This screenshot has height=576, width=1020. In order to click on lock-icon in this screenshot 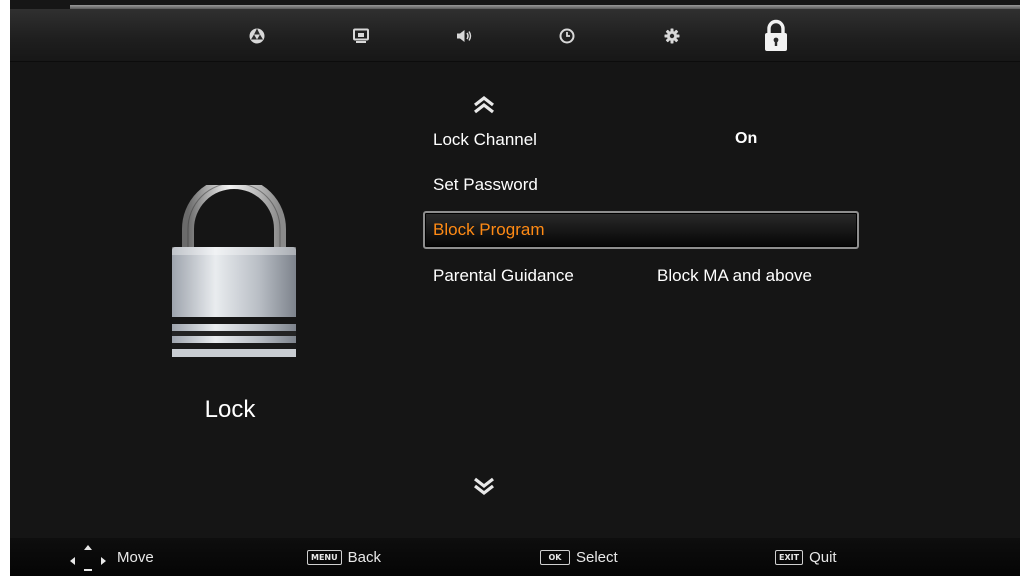, I will do `click(776, 35)`.